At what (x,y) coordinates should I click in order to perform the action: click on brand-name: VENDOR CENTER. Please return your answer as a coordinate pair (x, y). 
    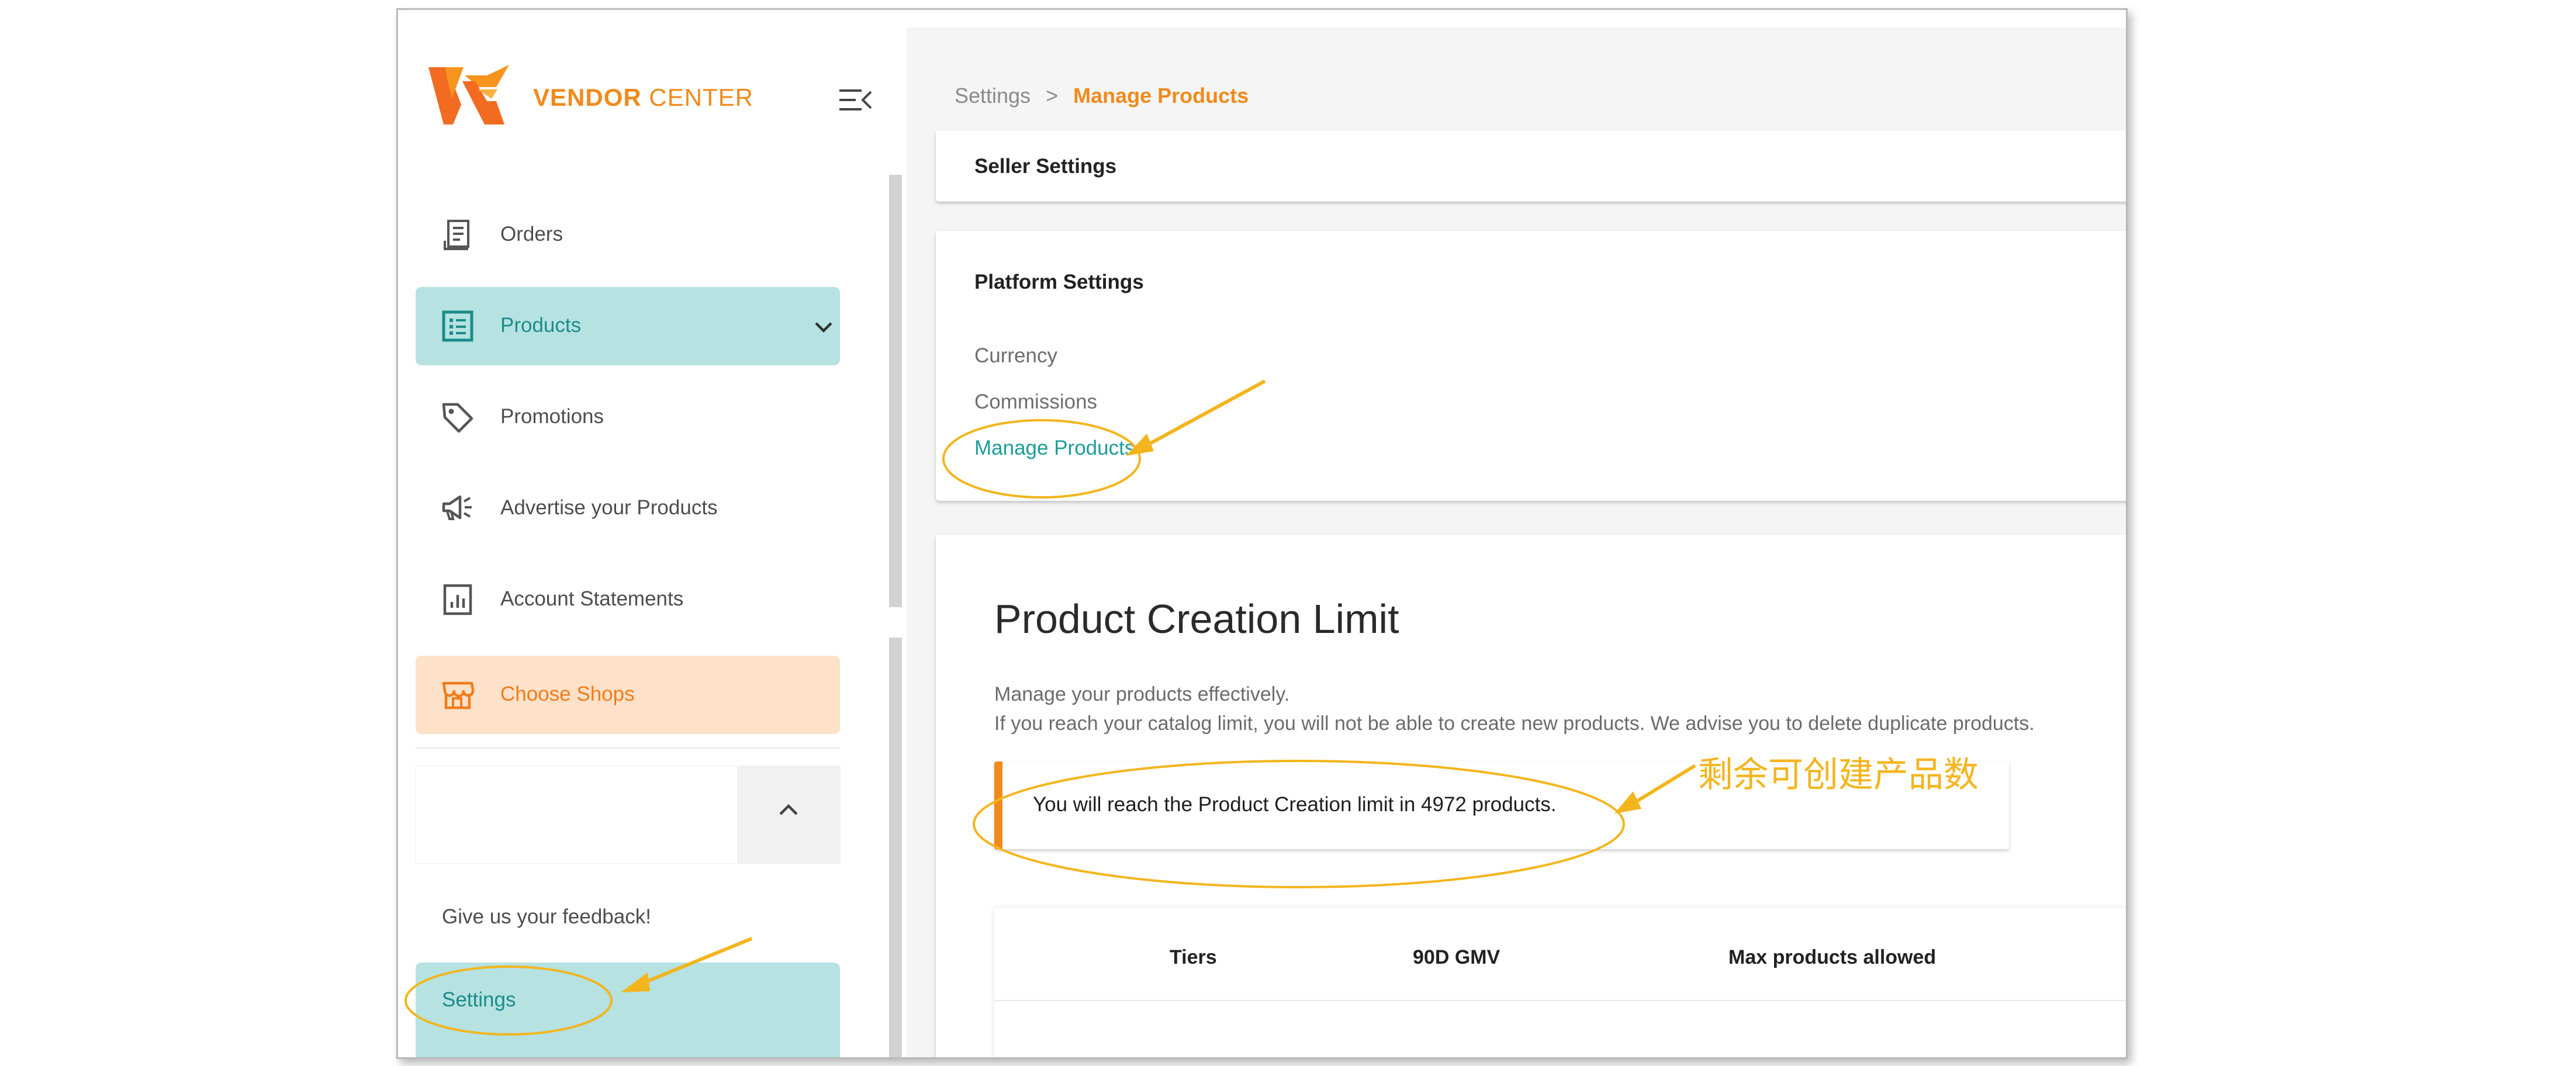
    Looking at the image, I should click on (643, 97).